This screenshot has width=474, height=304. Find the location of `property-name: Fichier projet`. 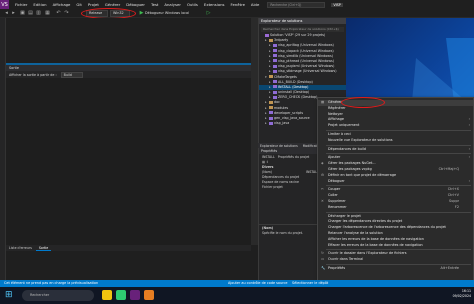

property-name: Fichier projet is located at coordinates (272, 187).